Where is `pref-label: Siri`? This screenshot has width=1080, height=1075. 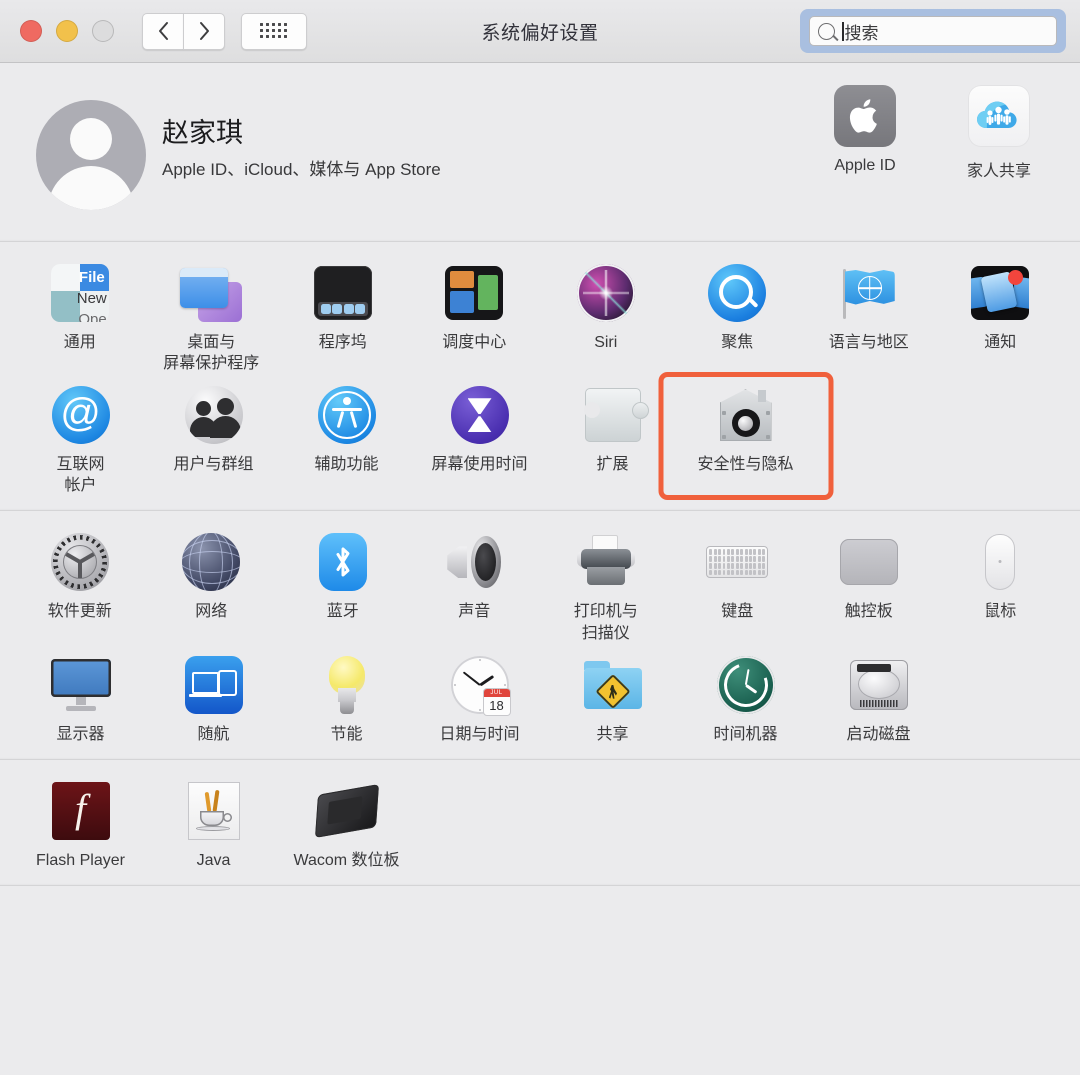 pref-label: Siri is located at coordinates (606, 342).